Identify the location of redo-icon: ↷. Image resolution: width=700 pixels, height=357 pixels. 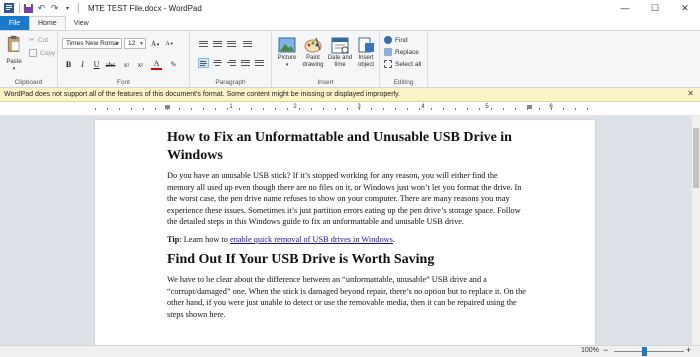
(54, 8).